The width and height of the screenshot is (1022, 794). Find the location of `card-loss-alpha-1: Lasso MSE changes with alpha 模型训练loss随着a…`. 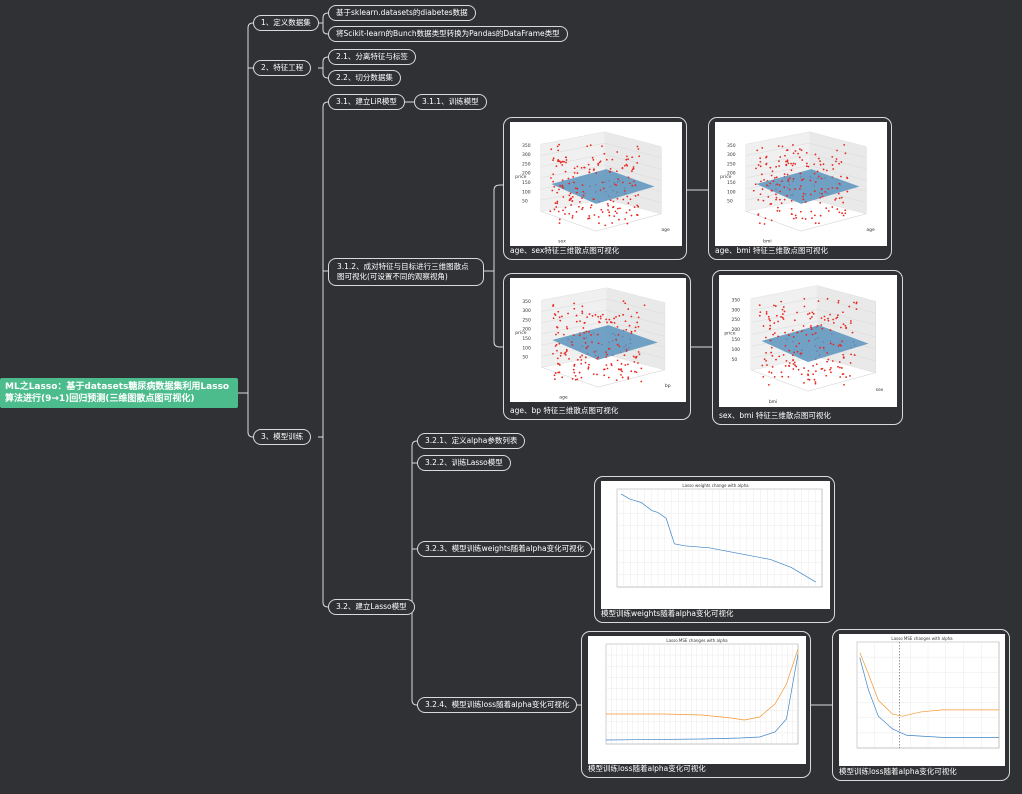

card-loss-alpha-1: Lasso MSE changes with alpha 模型训练loss随着a… is located at coordinates (696, 704).